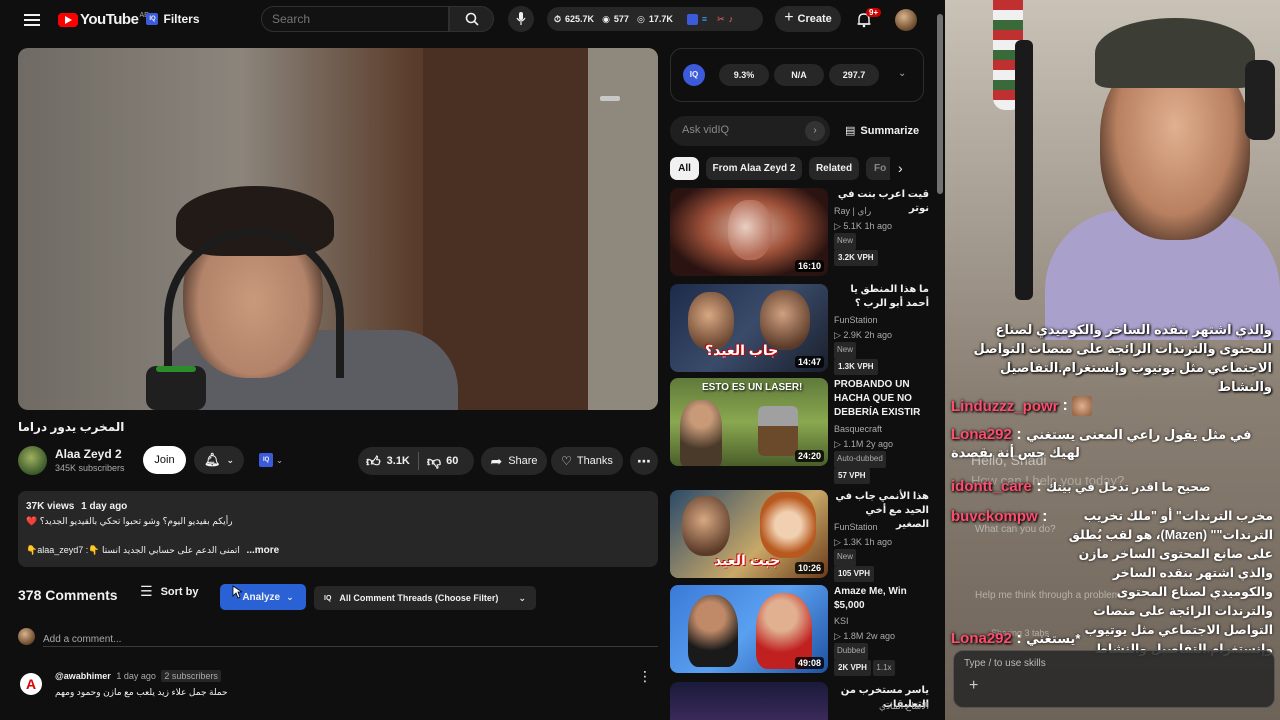 This screenshot has height=720, width=1280. I want to click on related-channel: Ray | راي, so click(884, 211).